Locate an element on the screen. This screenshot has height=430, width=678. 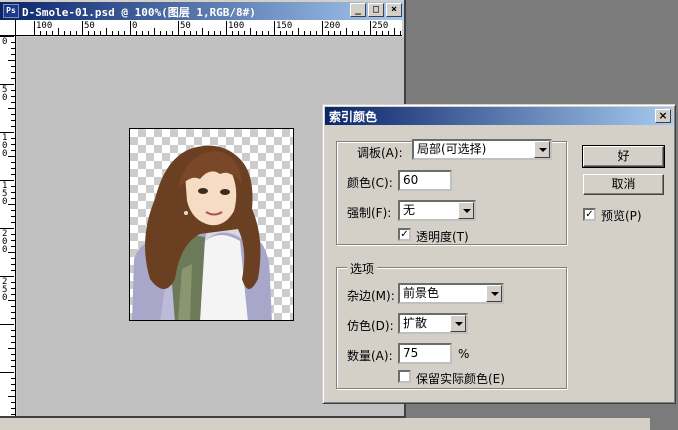
close-button: × is located at coordinates (394, 10).